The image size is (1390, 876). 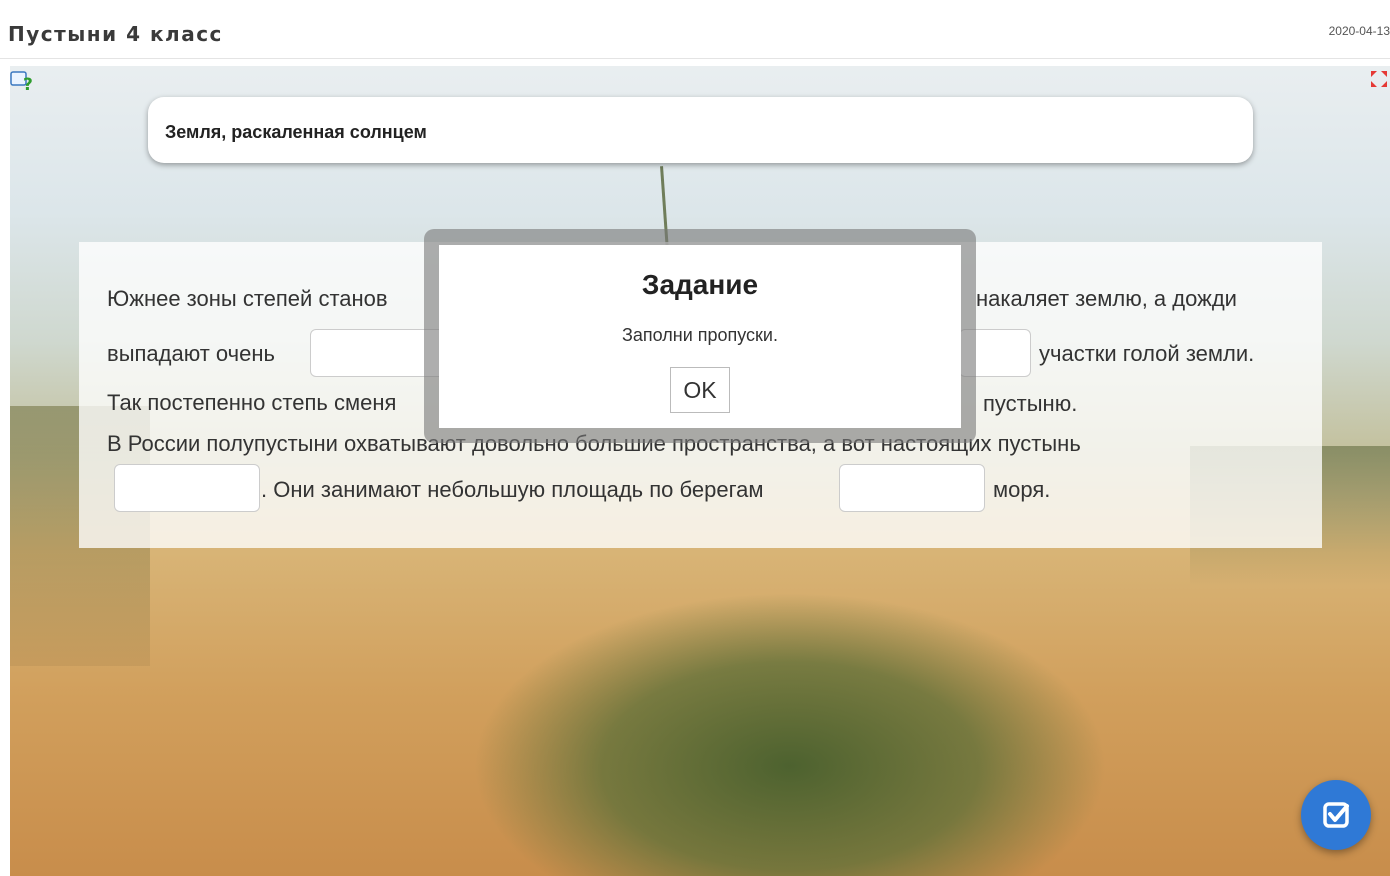 I want to click on page-title: Пустыни 4 класс, so click(x=115, y=34).